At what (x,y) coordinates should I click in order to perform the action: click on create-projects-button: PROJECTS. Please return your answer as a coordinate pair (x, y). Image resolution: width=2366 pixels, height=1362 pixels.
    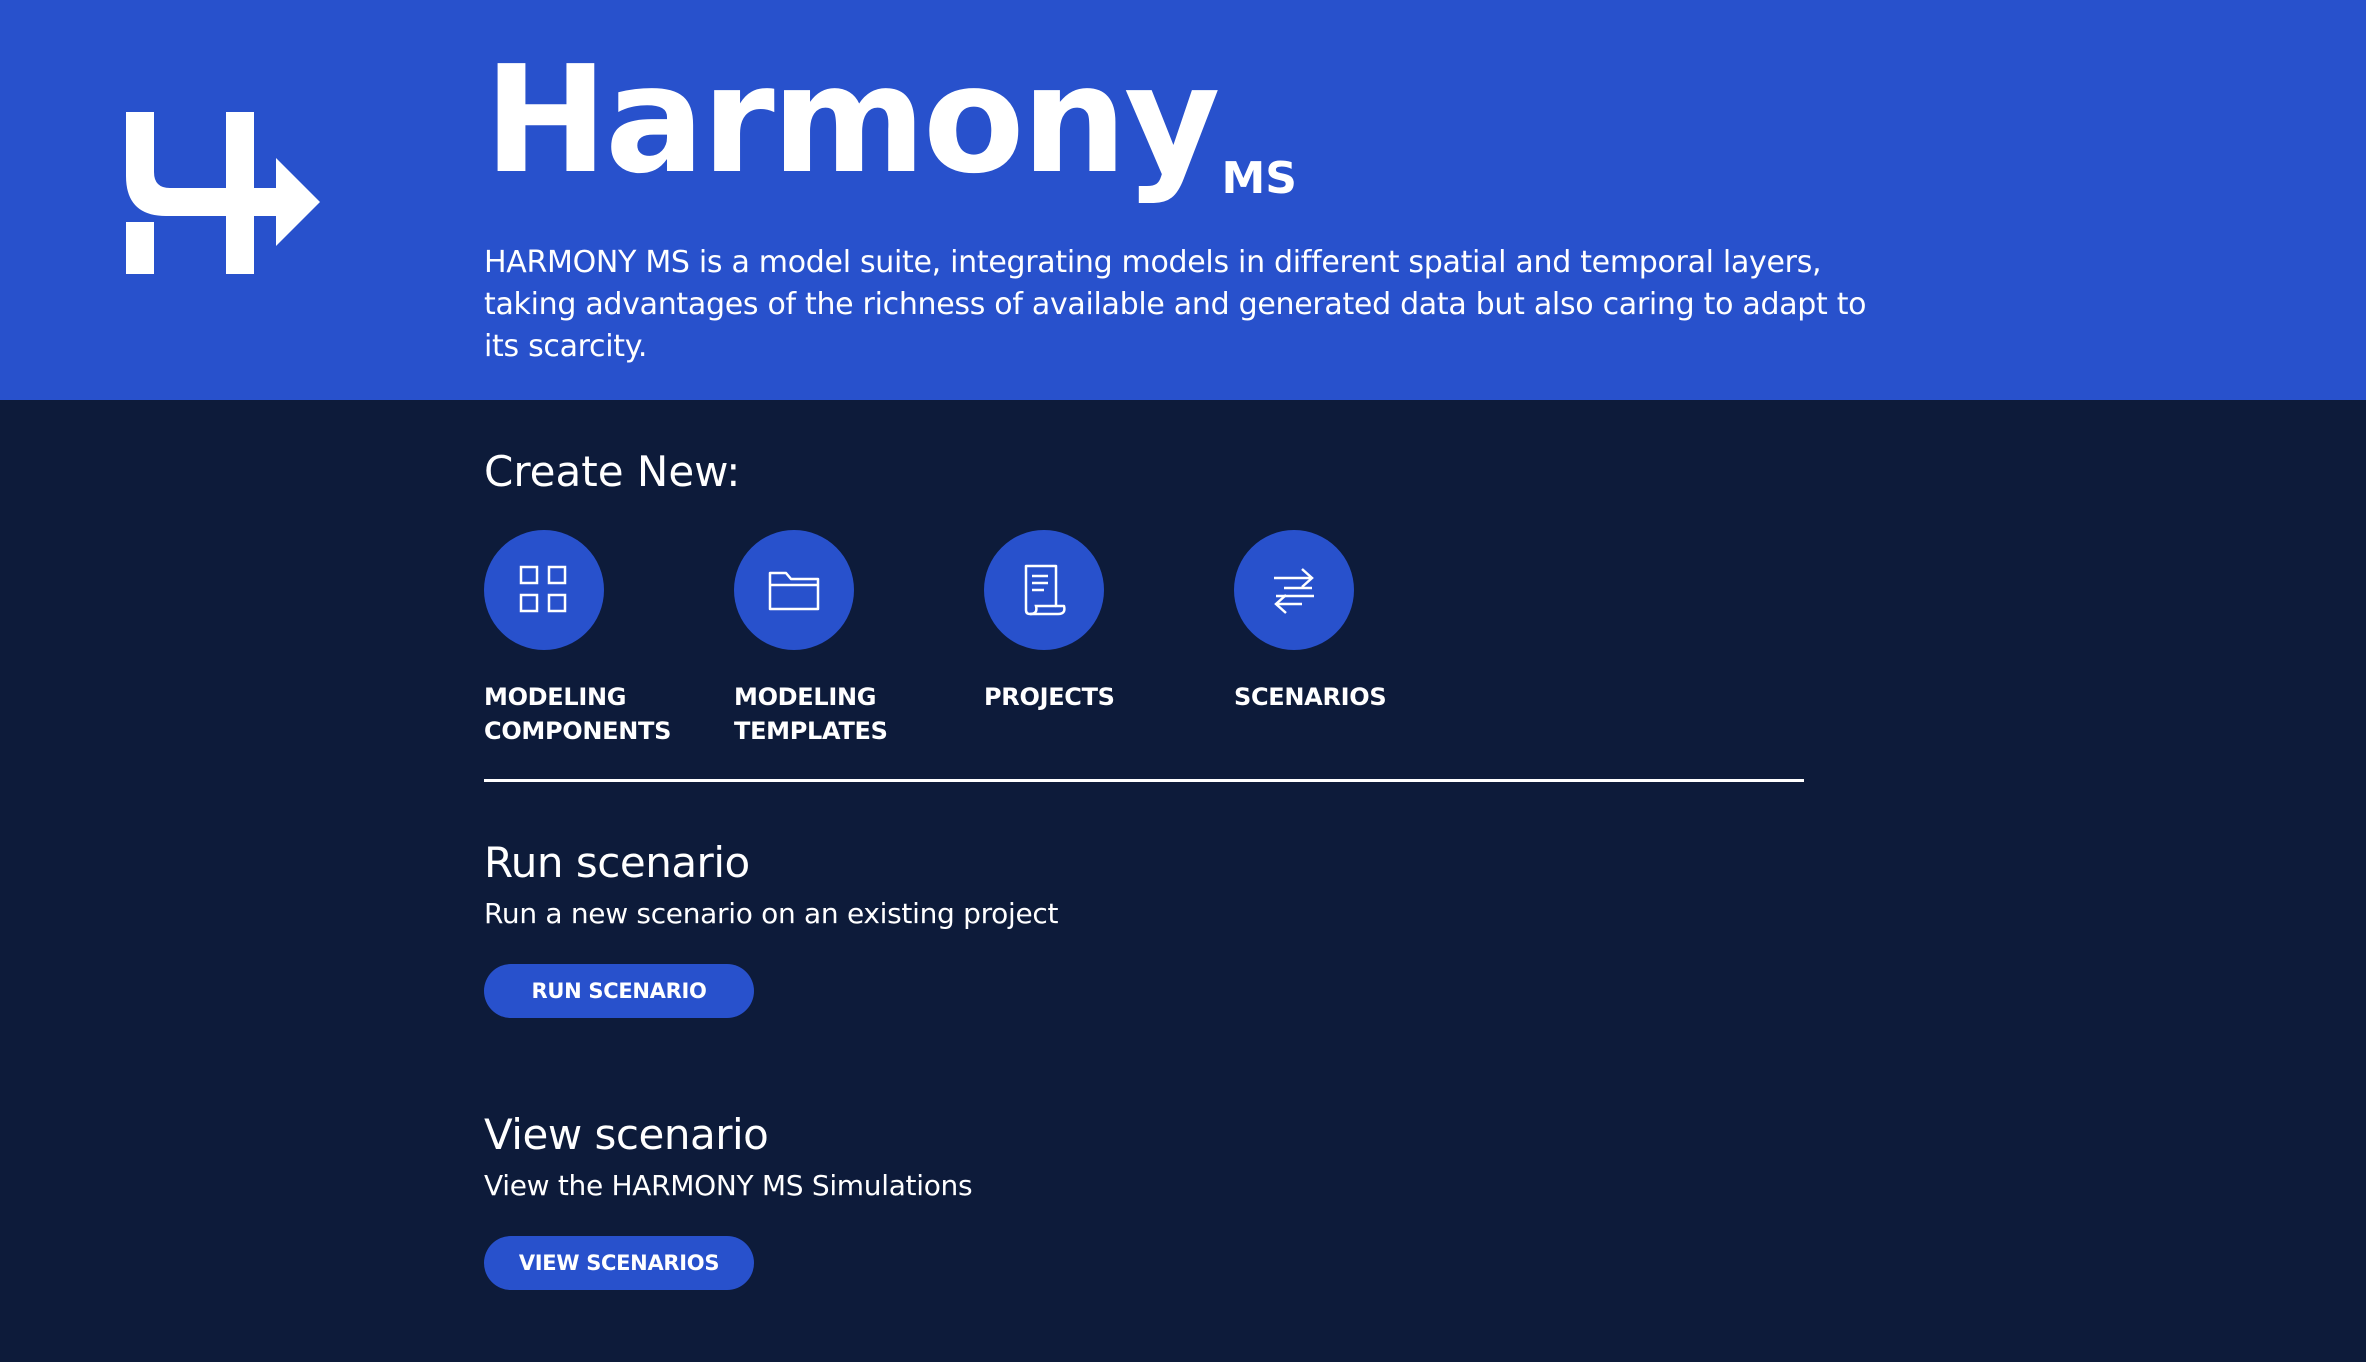
    Looking at the image, I should click on (1099, 622).